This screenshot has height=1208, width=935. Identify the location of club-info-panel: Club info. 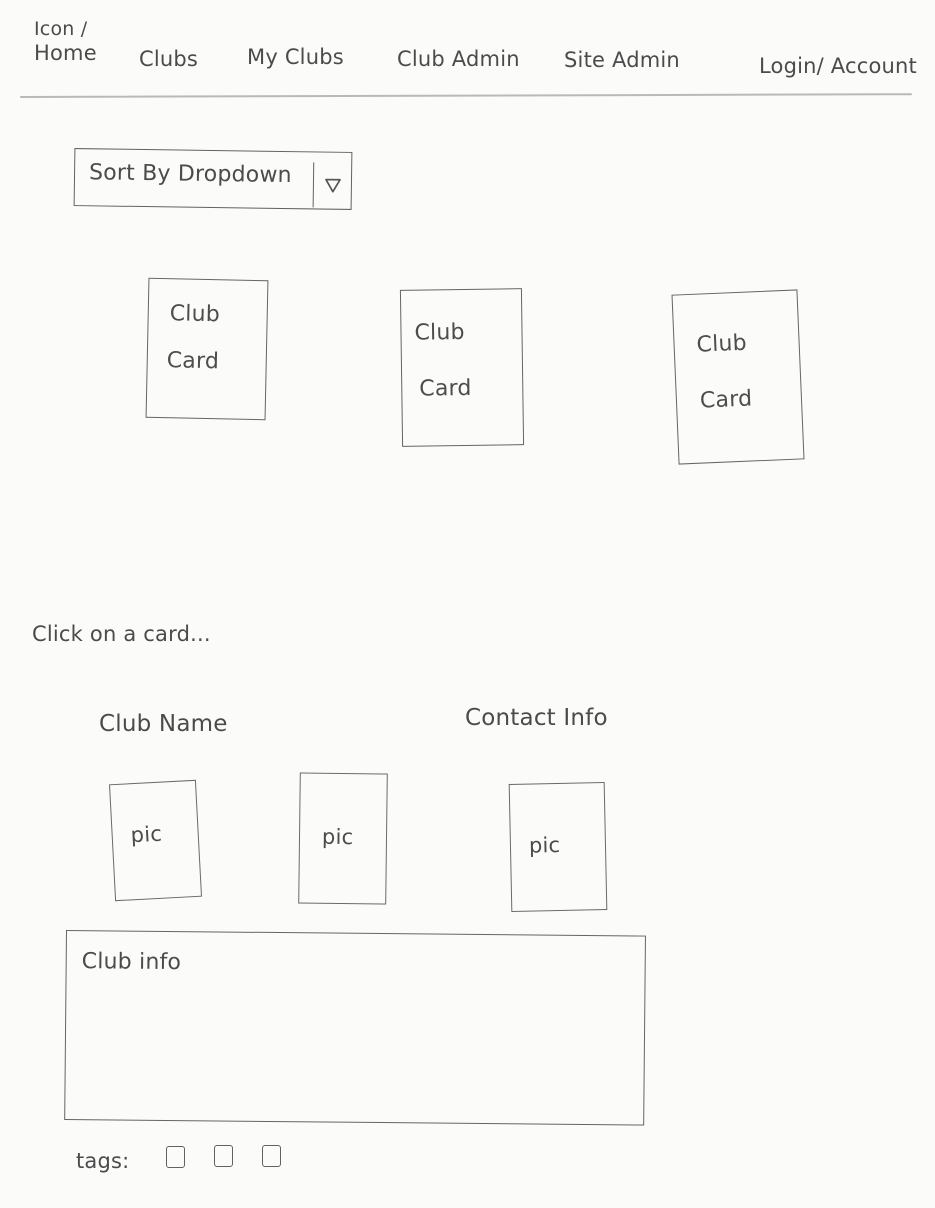
(355, 1028).